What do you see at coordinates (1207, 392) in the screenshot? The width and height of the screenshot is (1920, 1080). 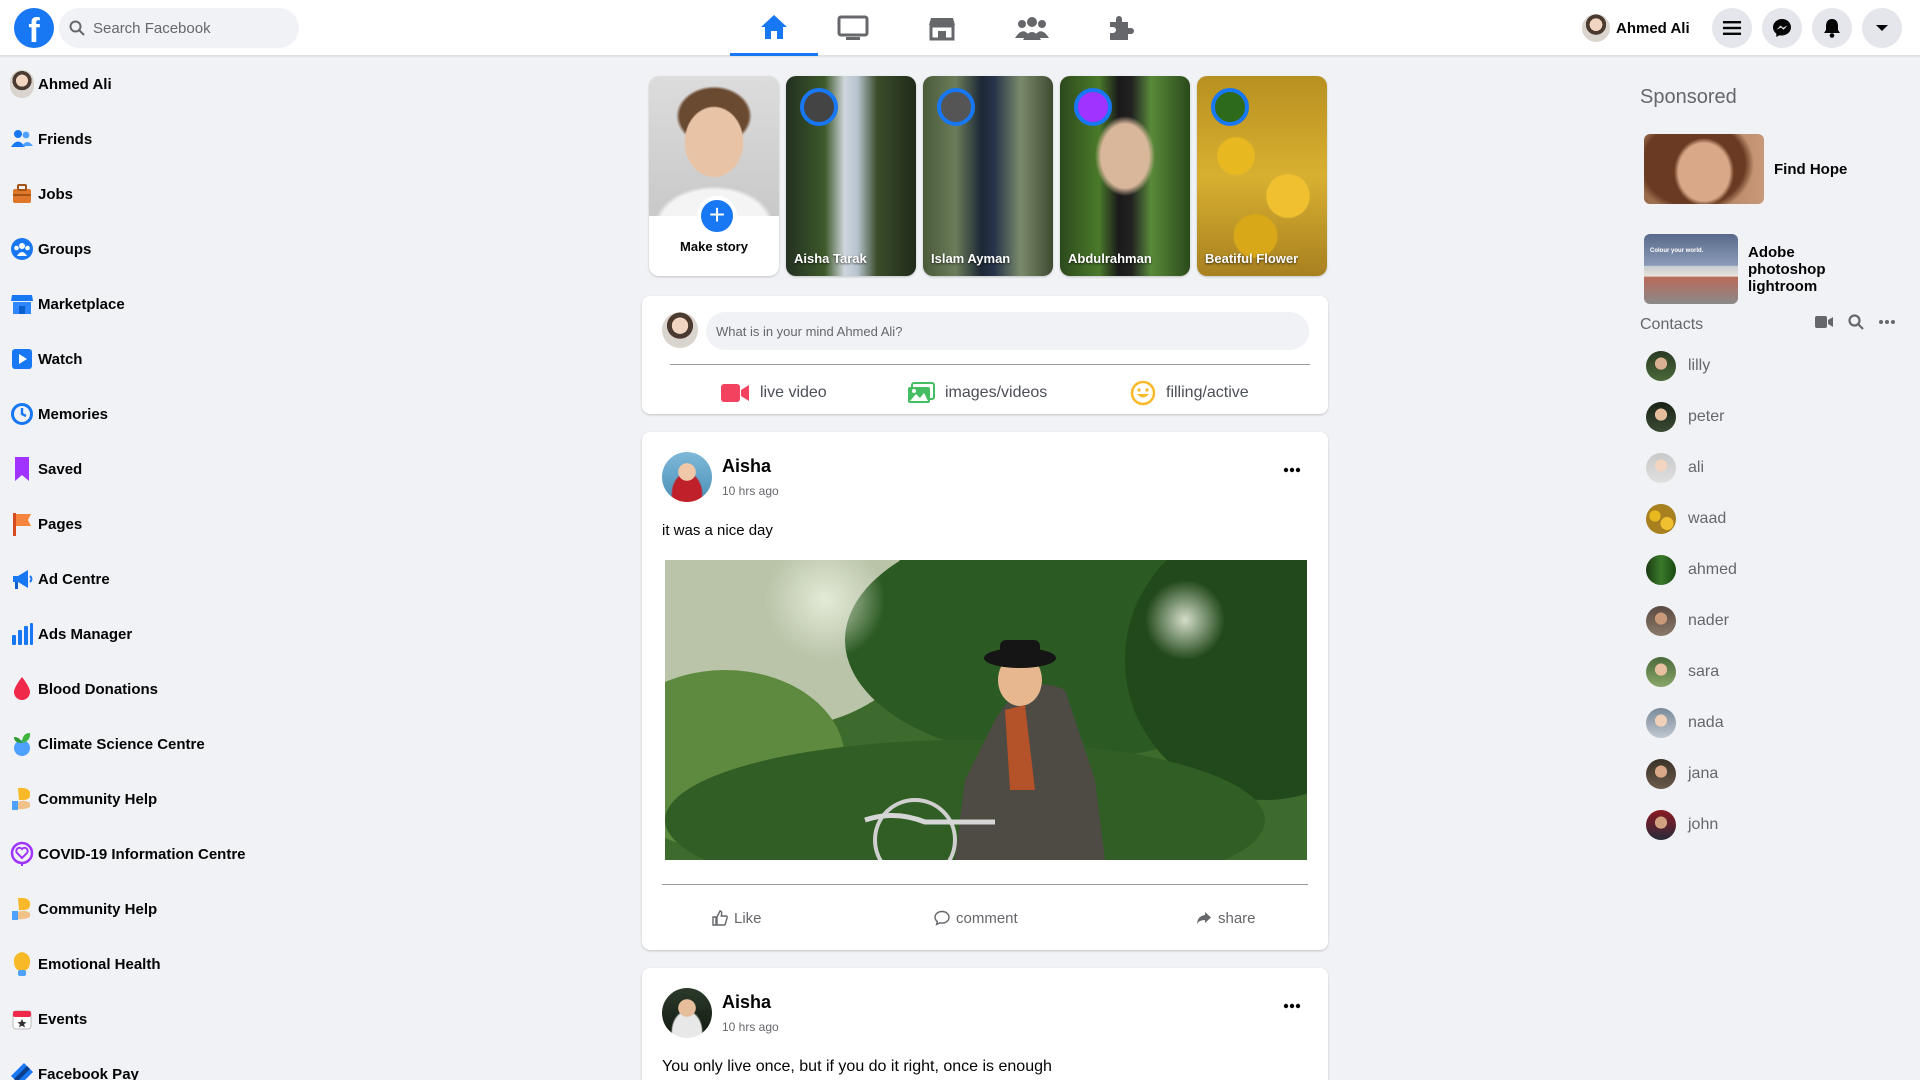 I see `feeling-activity-label: filling/active` at bounding box center [1207, 392].